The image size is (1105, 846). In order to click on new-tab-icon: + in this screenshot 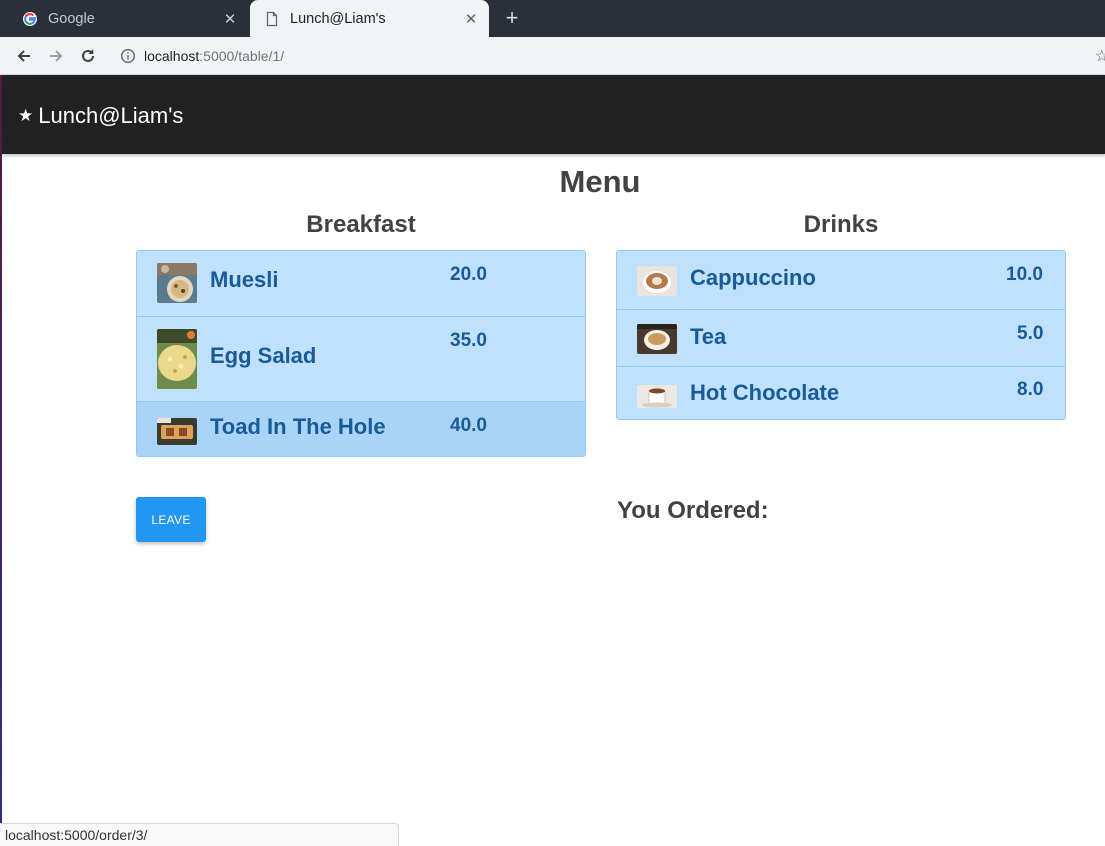, I will do `click(512, 18)`.